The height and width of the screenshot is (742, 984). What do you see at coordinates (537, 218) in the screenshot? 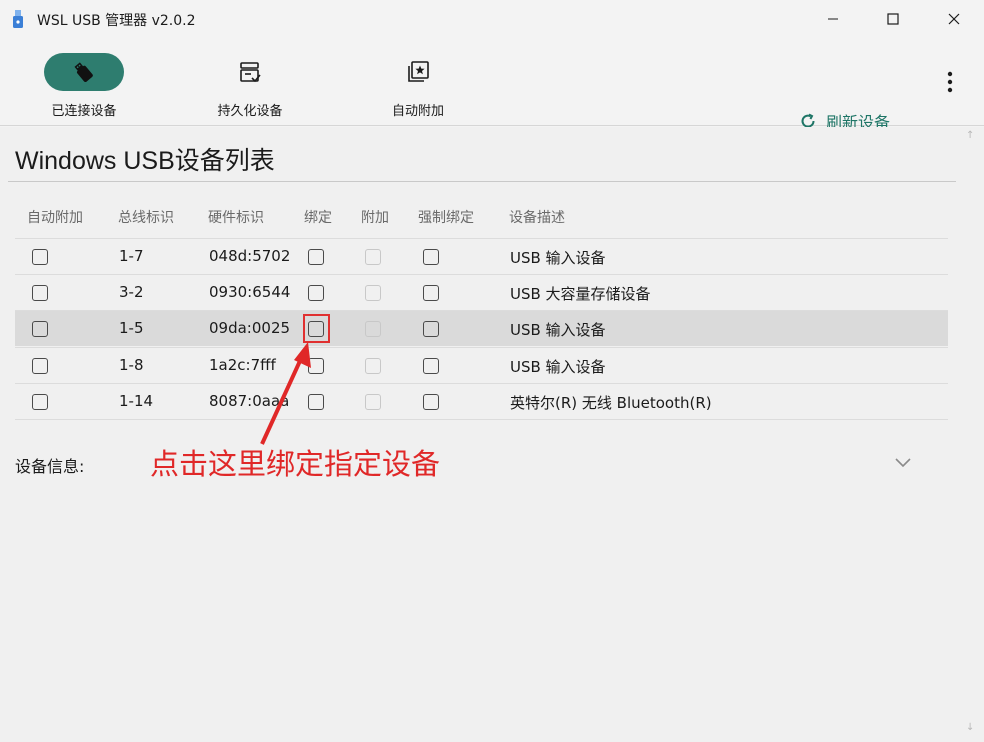
I see `column-header-description: 设备描述` at bounding box center [537, 218].